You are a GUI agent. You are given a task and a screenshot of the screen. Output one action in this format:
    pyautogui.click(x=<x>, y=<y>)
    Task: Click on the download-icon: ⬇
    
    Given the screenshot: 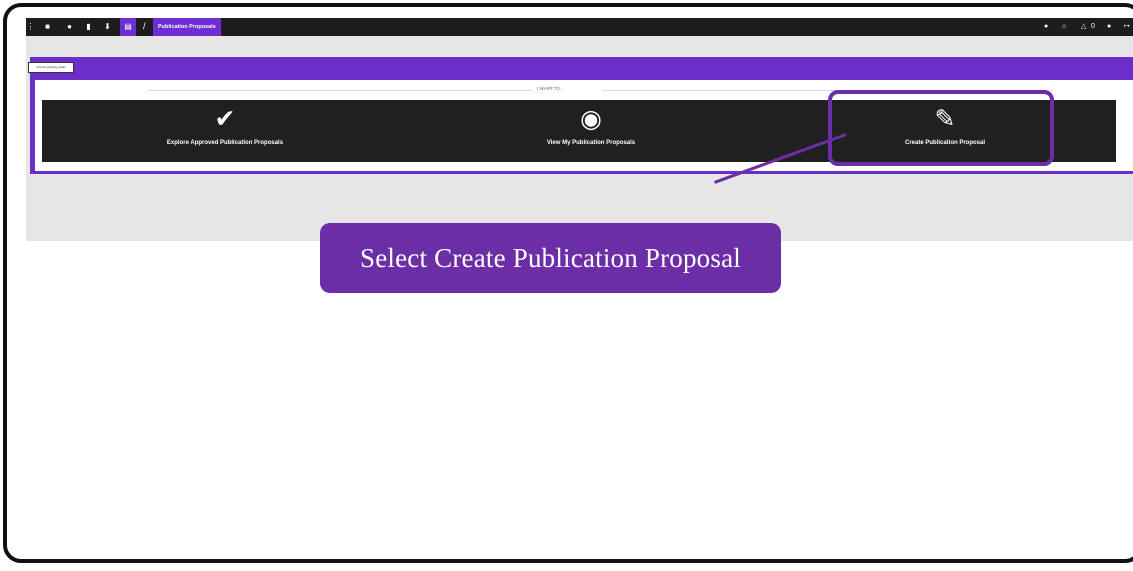 What is the action you would take?
    pyautogui.click(x=107, y=26)
    